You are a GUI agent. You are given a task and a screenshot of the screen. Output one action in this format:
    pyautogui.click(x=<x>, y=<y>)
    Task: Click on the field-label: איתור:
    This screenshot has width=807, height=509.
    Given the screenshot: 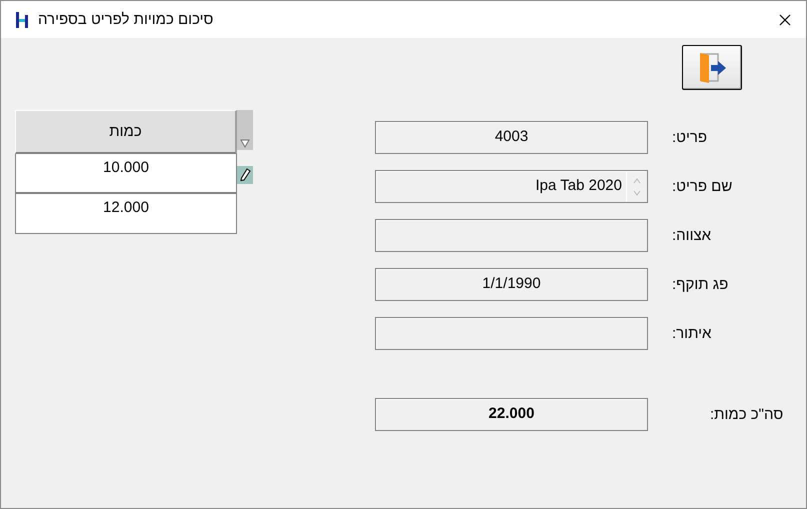 What is the action you would take?
    pyautogui.click(x=692, y=333)
    